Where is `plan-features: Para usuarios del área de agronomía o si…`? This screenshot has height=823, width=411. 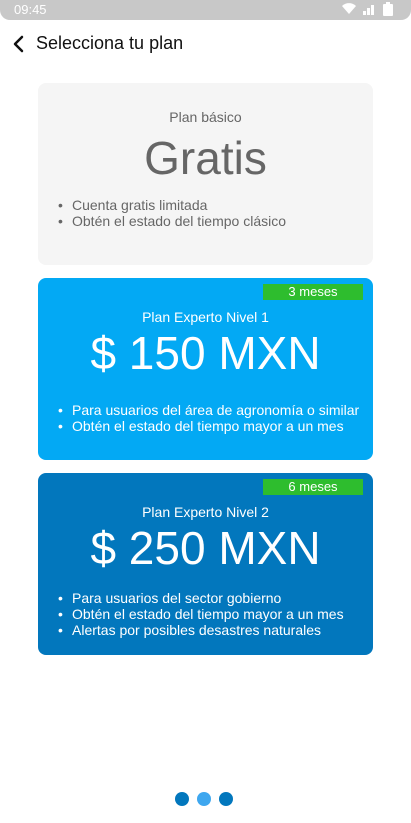
plan-features: Para usuarios del área de agronomía o si… is located at coordinates (208, 418).